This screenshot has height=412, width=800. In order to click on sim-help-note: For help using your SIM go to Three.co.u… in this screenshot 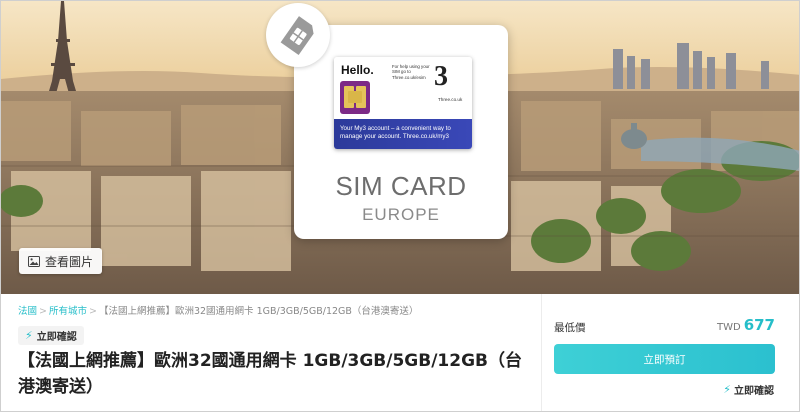, I will do `click(411, 72)`.